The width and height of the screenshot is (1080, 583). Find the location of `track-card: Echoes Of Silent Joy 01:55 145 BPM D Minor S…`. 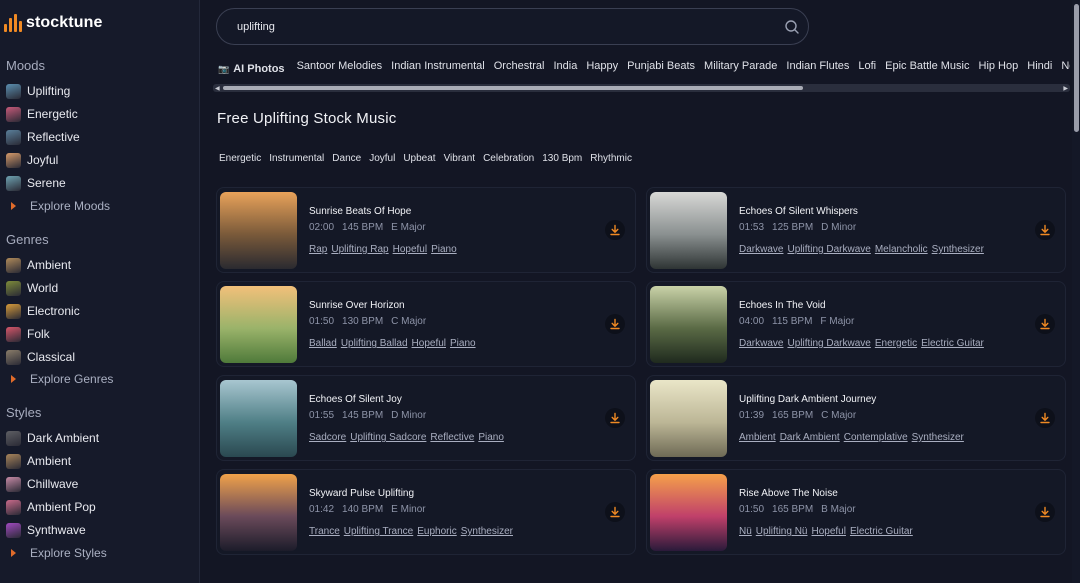

track-card: Echoes Of Silent Joy 01:55 145 BPM D Minor S… is located at coordinates (426, 418).